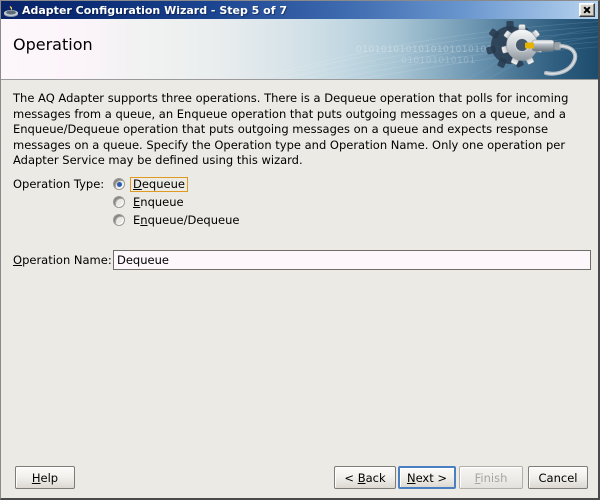 The width and height of the screenshot is (600, 500). Describe the element at coordinates (62, 260) in the screenshot. I see `operation-name-label: Operation Name:` at that location.